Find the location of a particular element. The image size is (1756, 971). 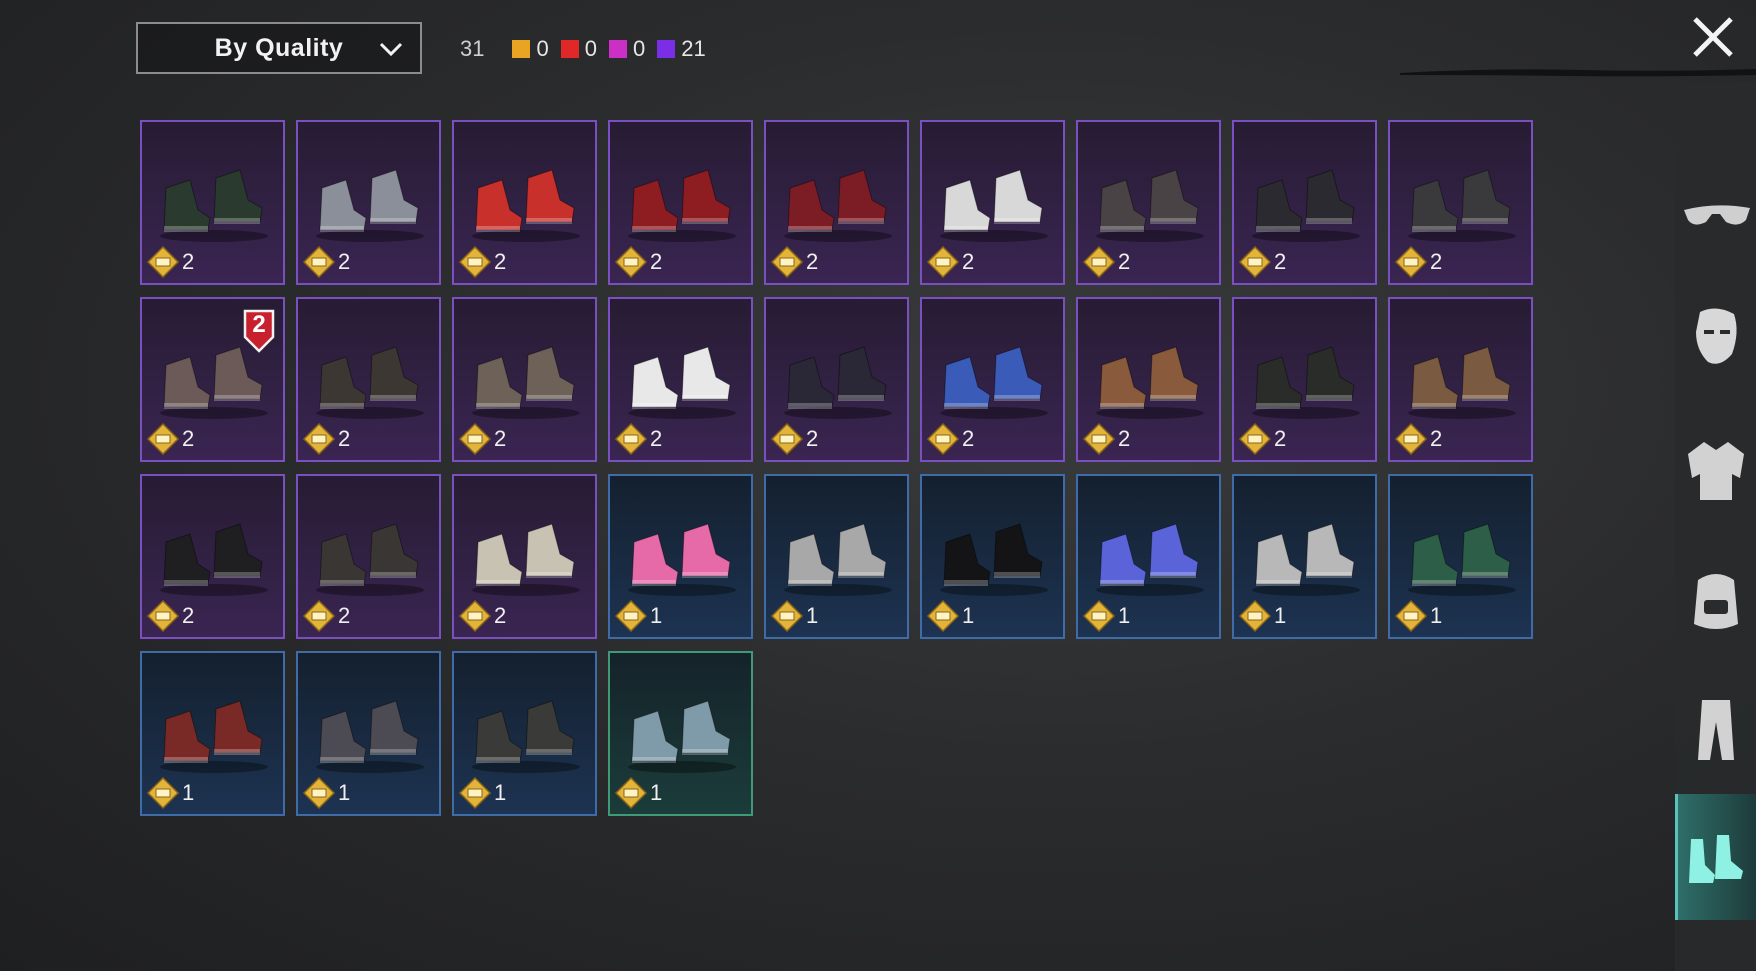

jacket-icon is located at coordinates (1715, 471).